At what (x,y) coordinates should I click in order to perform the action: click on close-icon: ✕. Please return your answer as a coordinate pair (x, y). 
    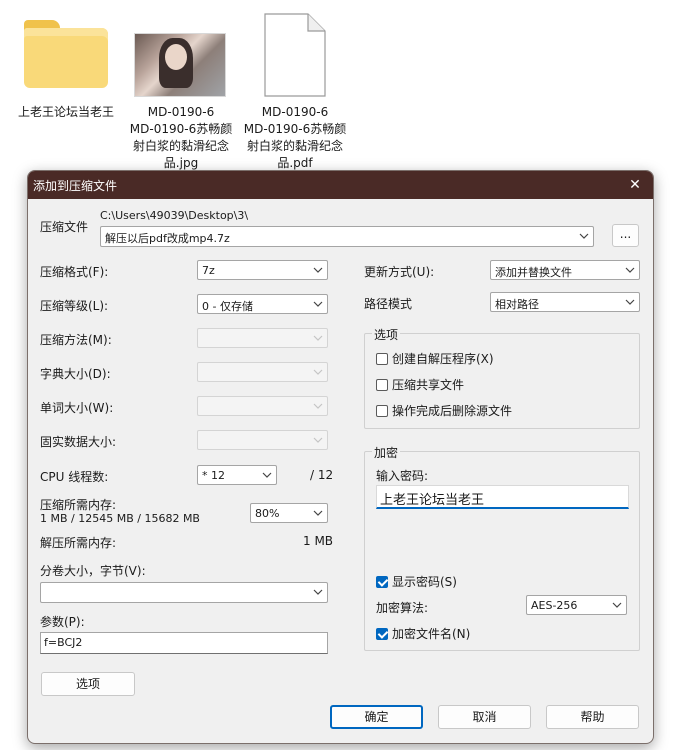
    Looking at the image, I should click on (635, 185).